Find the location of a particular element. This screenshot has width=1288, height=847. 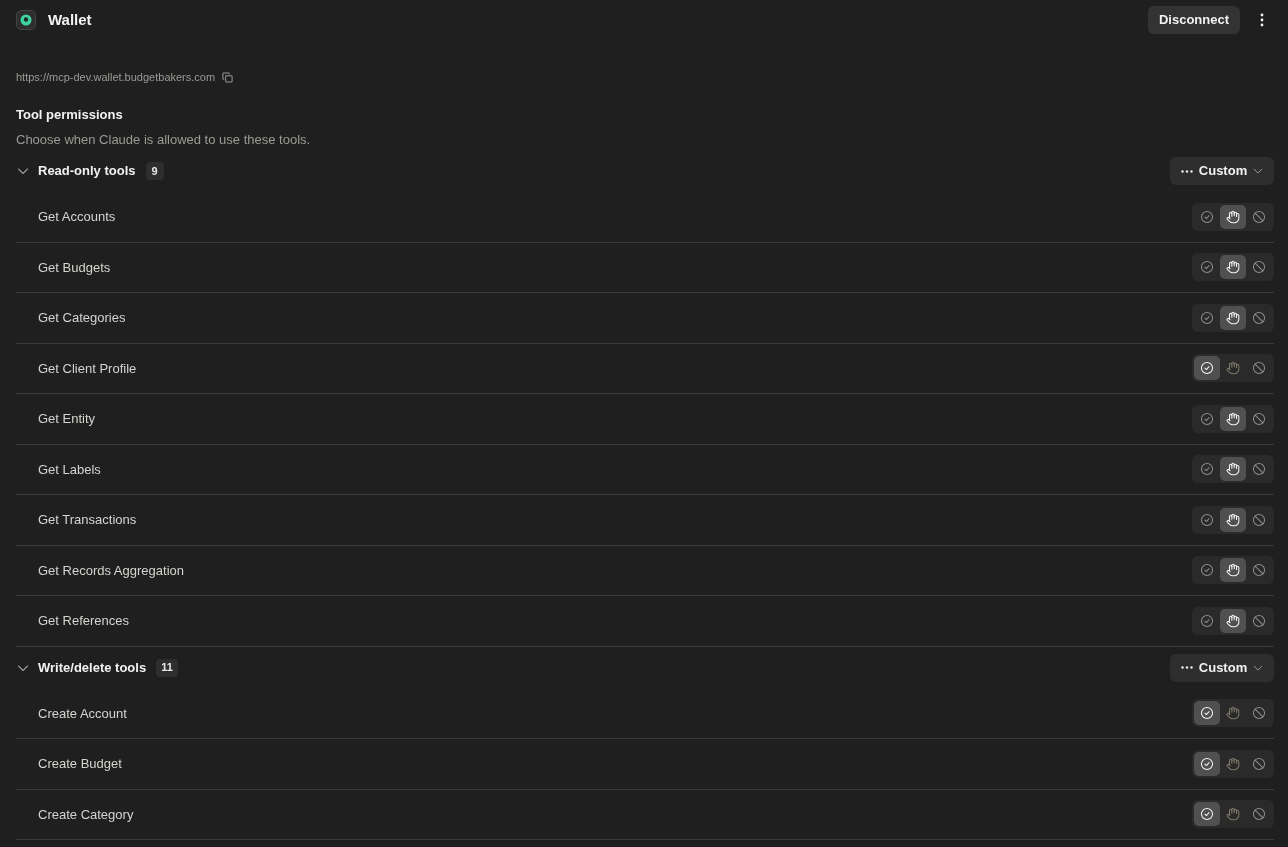

group-title: Write/delete tools is located at coordinates (92, 667).